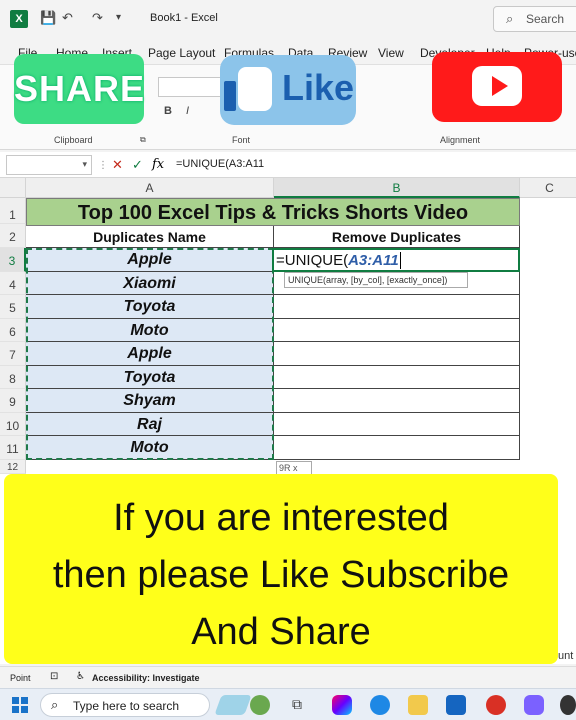 This screenshot has width=576, height=720. I want to click on mode-indicator: Point, so click(20, 678).